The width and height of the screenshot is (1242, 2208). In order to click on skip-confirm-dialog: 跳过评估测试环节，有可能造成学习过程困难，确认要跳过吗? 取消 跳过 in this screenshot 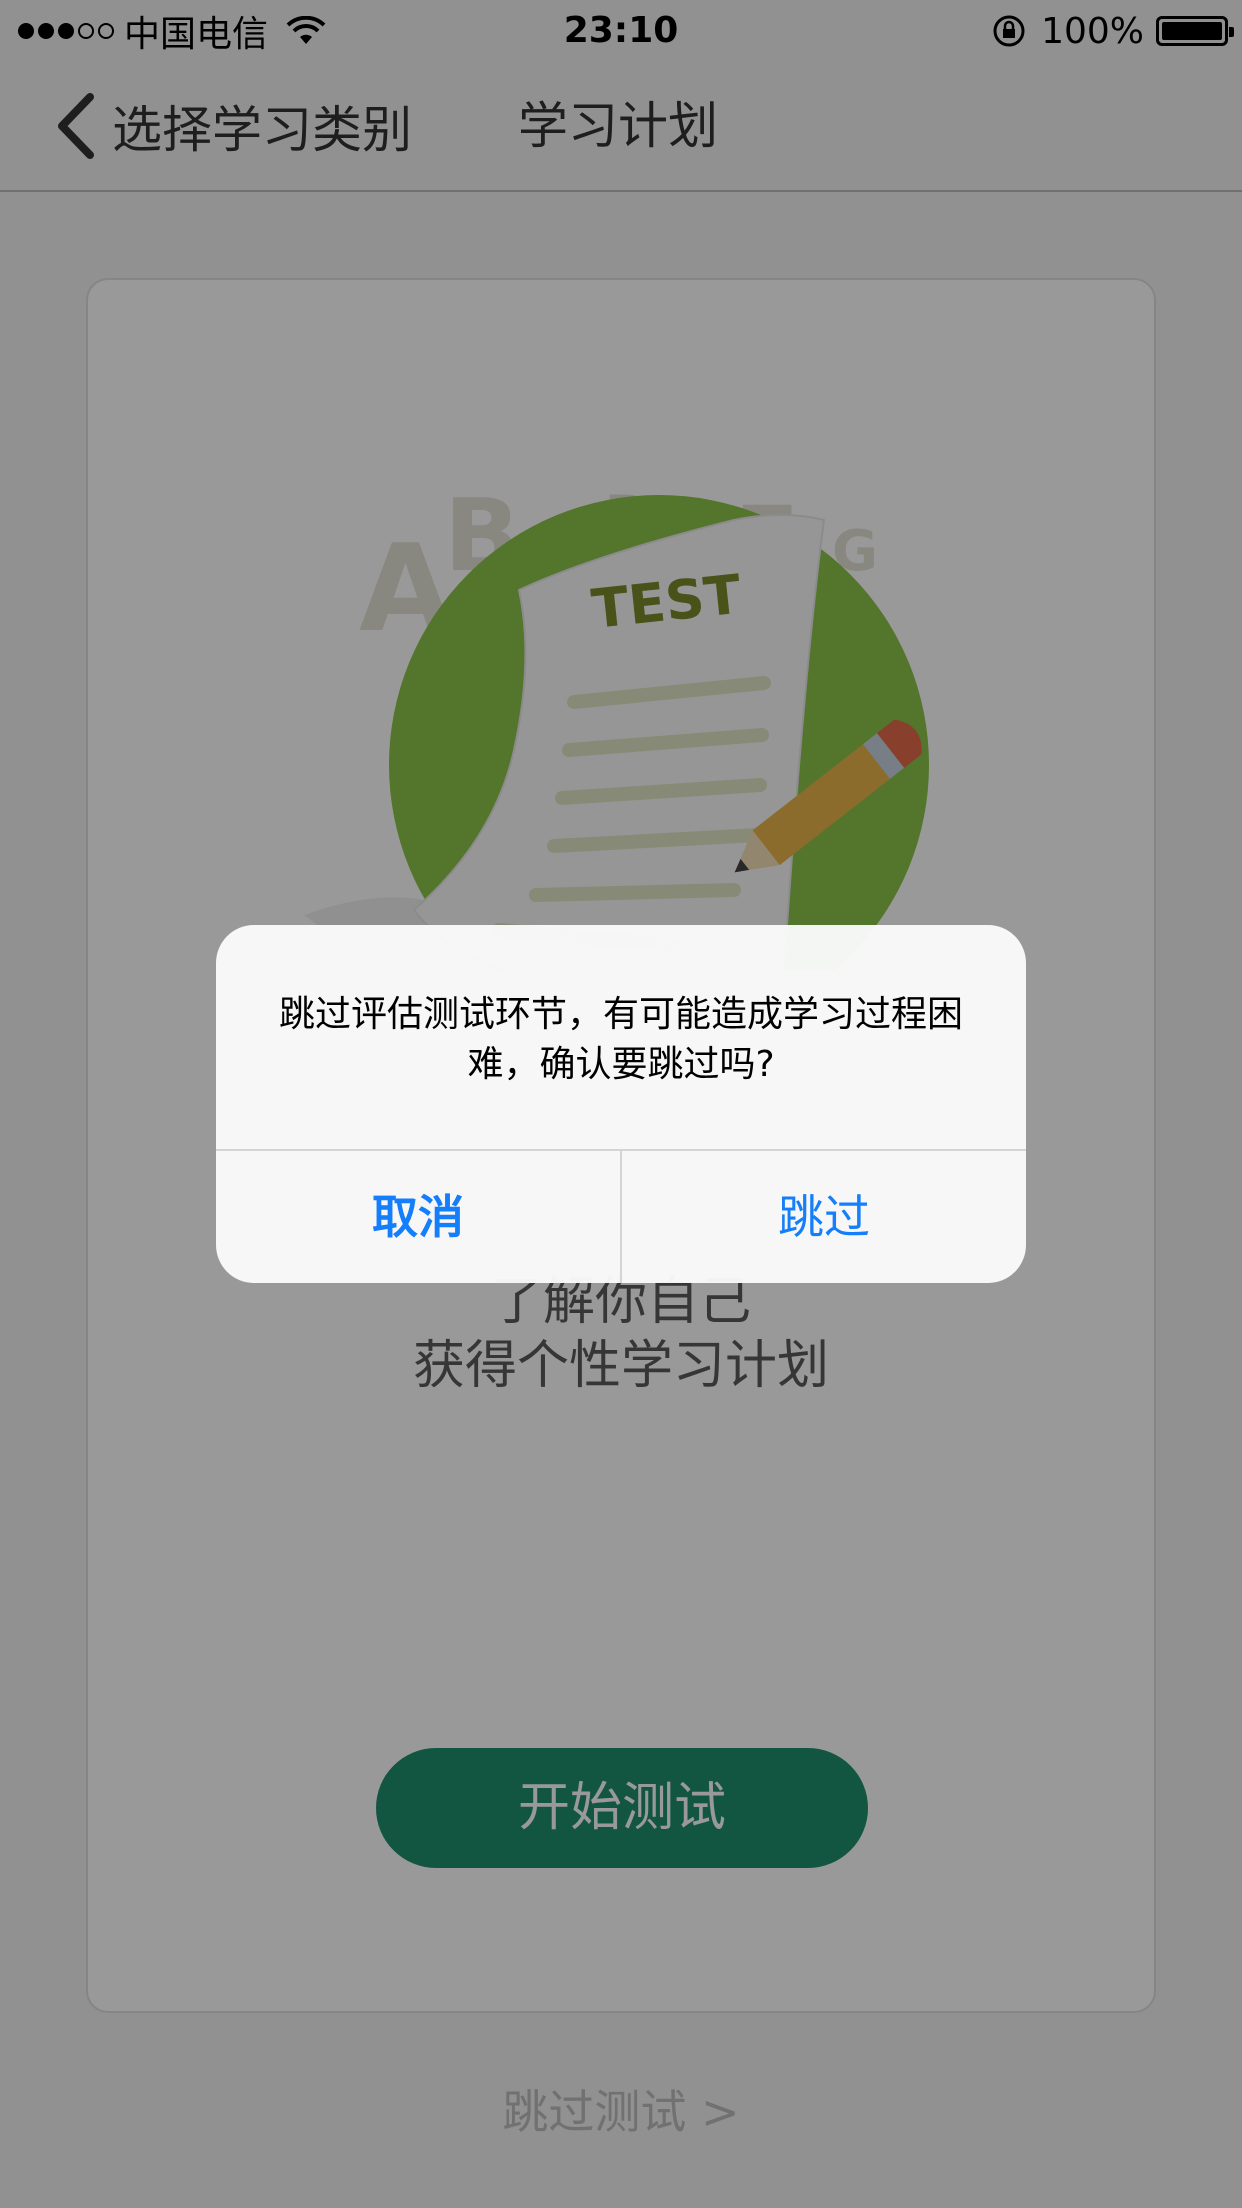, I will do `click(621, 1104)`.